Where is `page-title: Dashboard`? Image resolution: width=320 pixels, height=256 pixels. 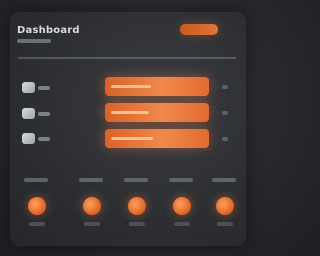 page-title: Dashboard is located at coordinates (48, 30).